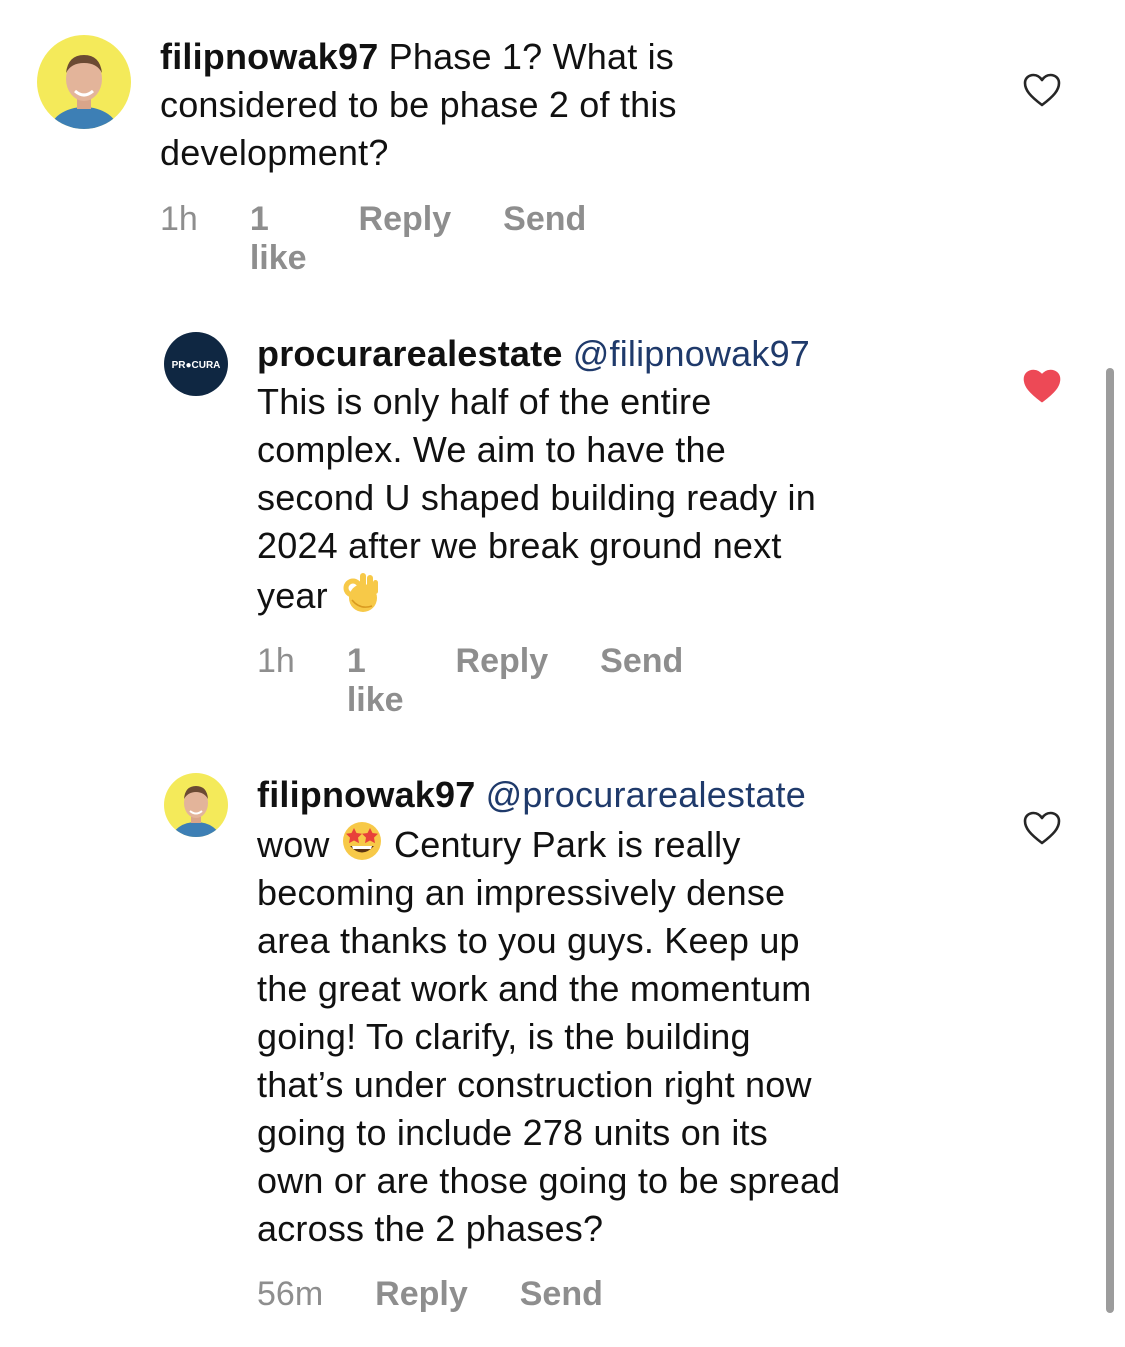 This screenshot has width=1125, height=1347. Describe the element at coordinates (526, 56) in the screenshot. I see `comment-text: Phase 1? What is` at that location.